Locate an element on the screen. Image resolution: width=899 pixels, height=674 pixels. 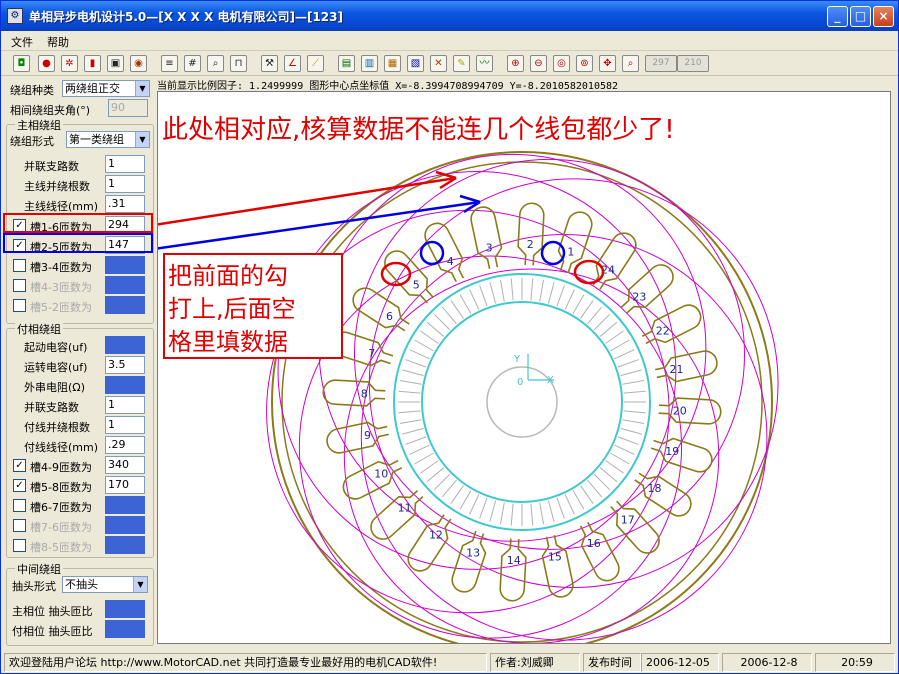
aux-turns-8-5-input is located at coordinates (125, 545).